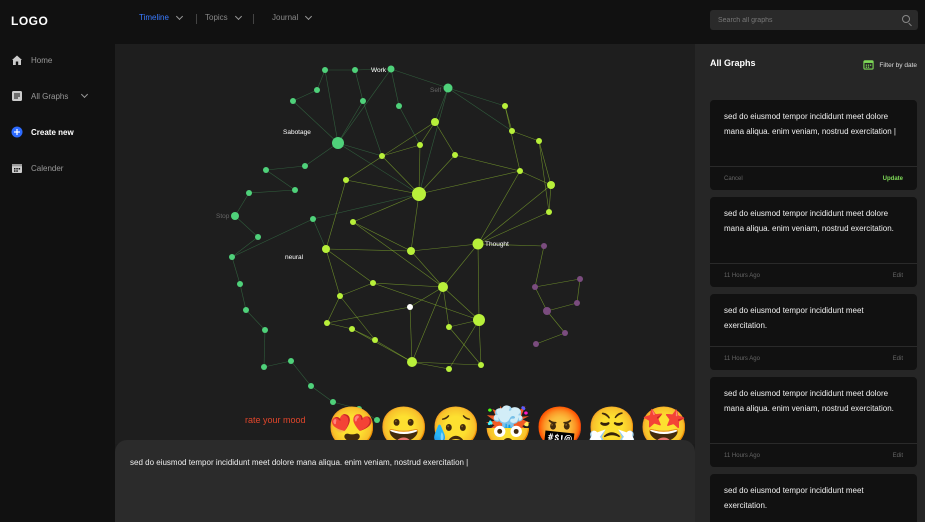  What do you see at coordinates (37, 168) in the screenshot?
I see `sidebar-item-calendar: Calender` at bounding box center [37, 168].